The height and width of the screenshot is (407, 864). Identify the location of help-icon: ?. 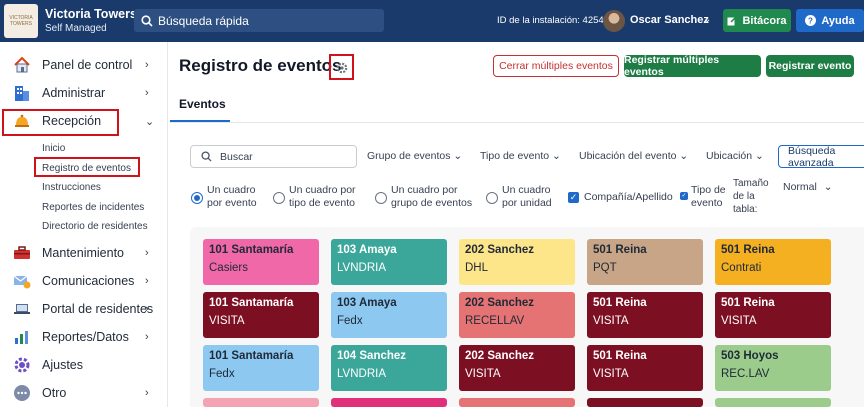
(811, 20).